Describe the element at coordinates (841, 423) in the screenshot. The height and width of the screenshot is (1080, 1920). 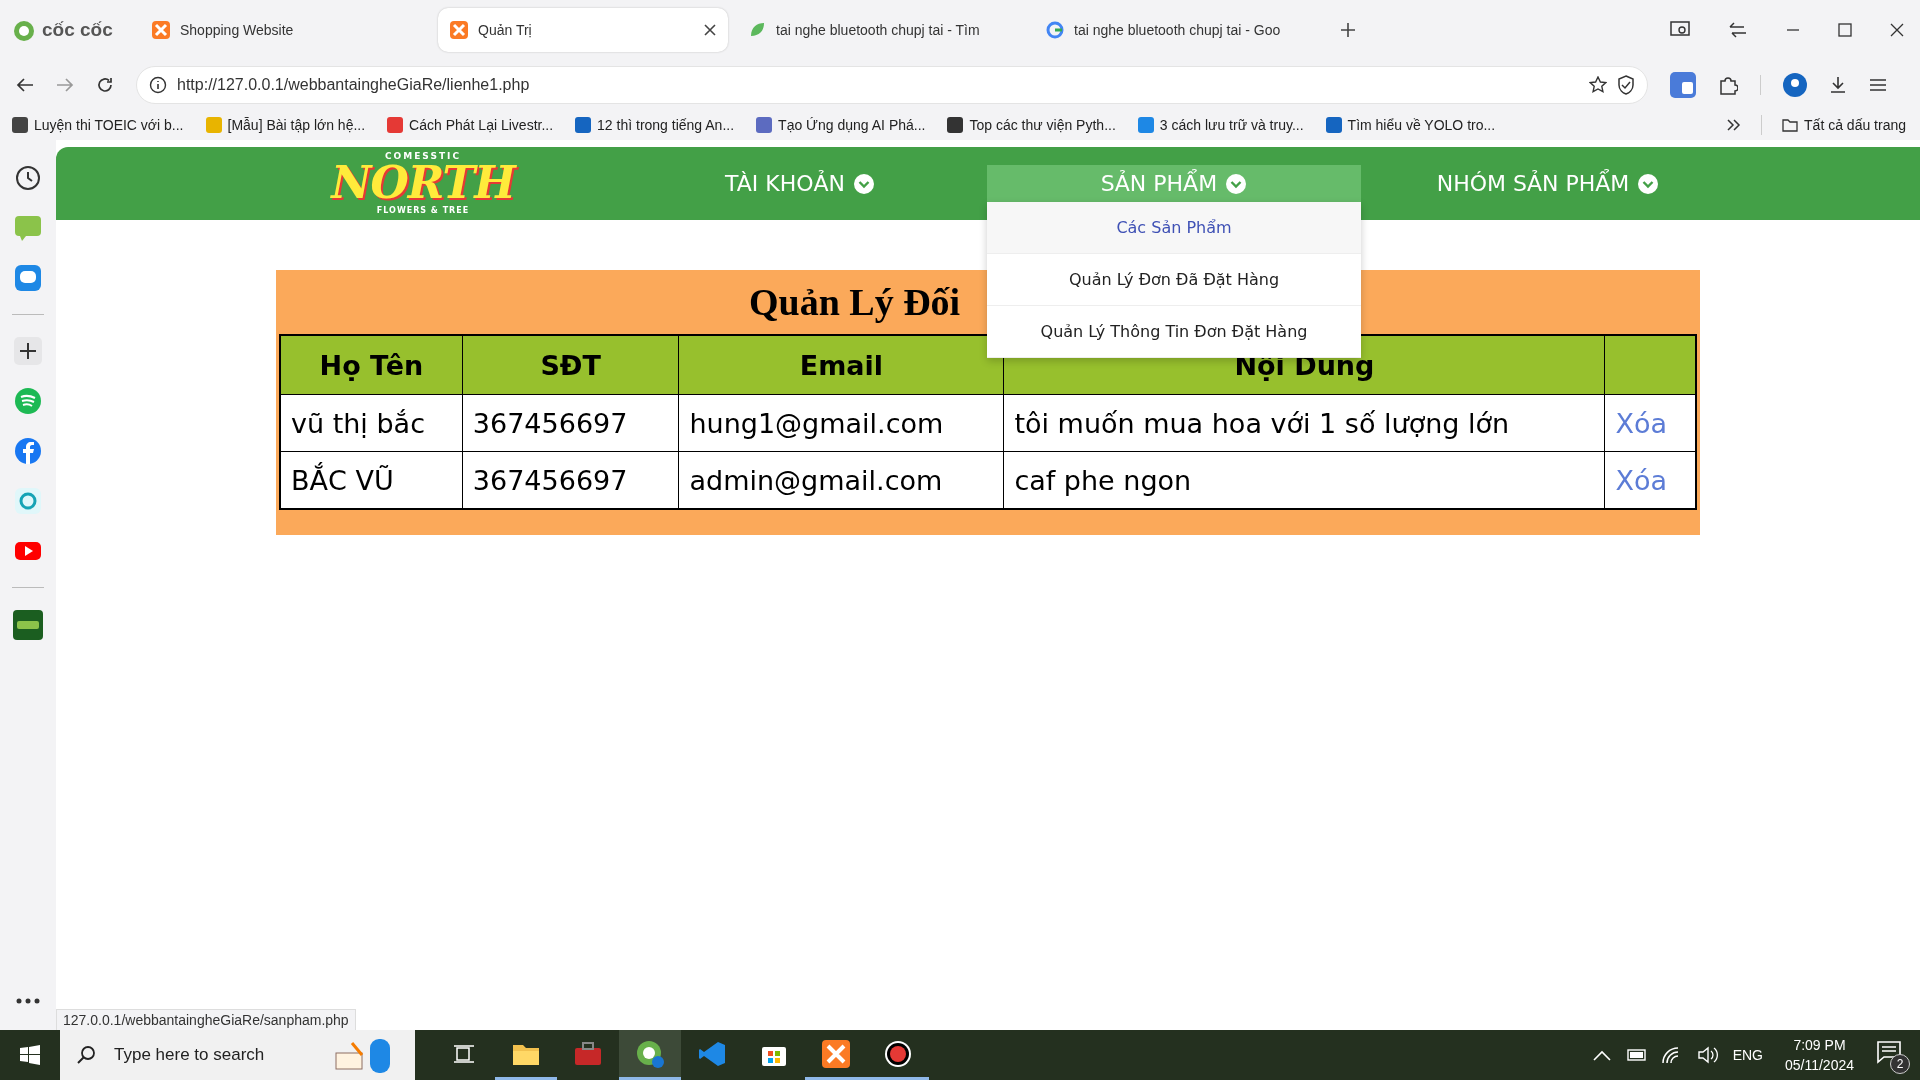
I see `table-cell: hung1@gmail.com` at that location.